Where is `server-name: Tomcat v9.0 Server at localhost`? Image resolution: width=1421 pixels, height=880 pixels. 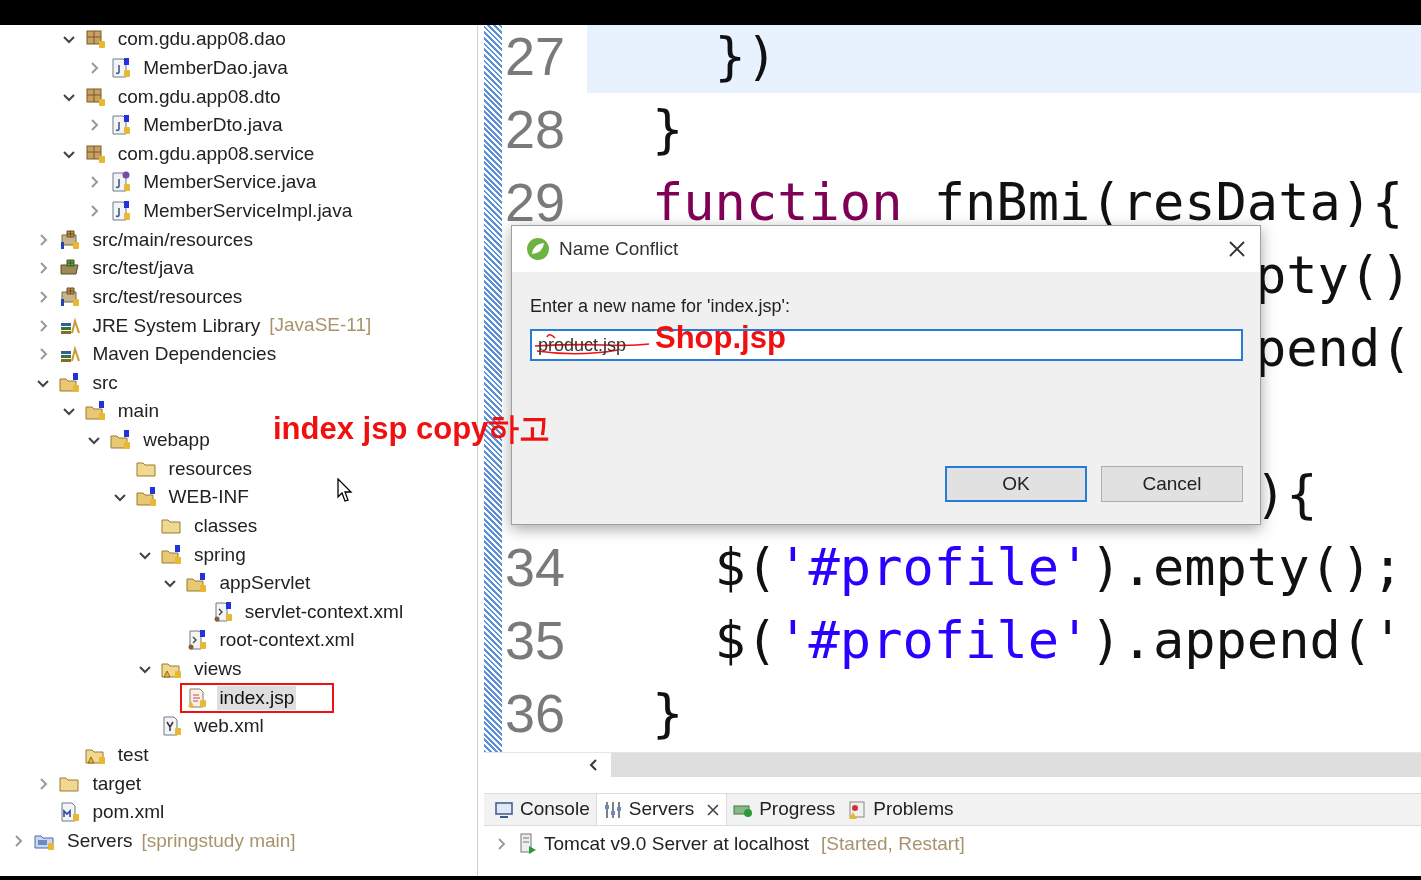 server-name: Tomcat v9.0 Server at localhost is located at coordinates (677, 844).